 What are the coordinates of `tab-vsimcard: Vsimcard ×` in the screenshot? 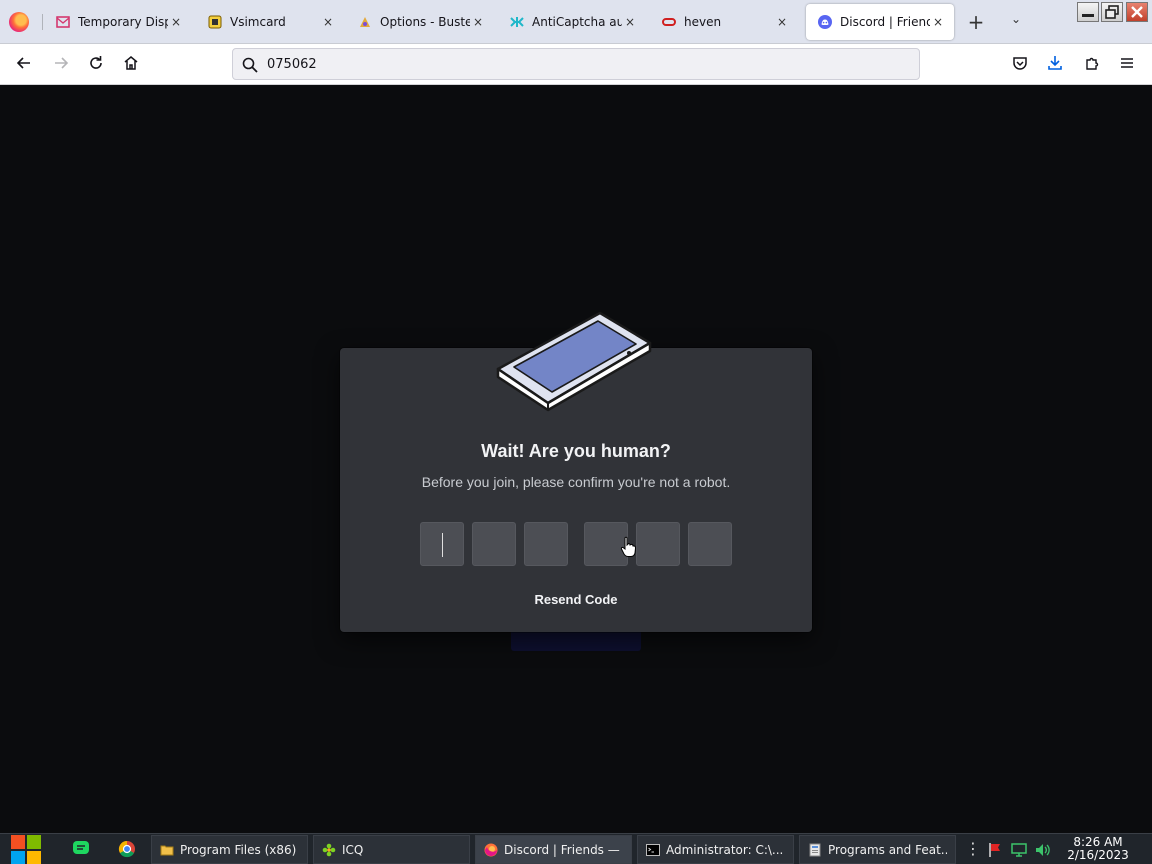 It's located at (270, 22).